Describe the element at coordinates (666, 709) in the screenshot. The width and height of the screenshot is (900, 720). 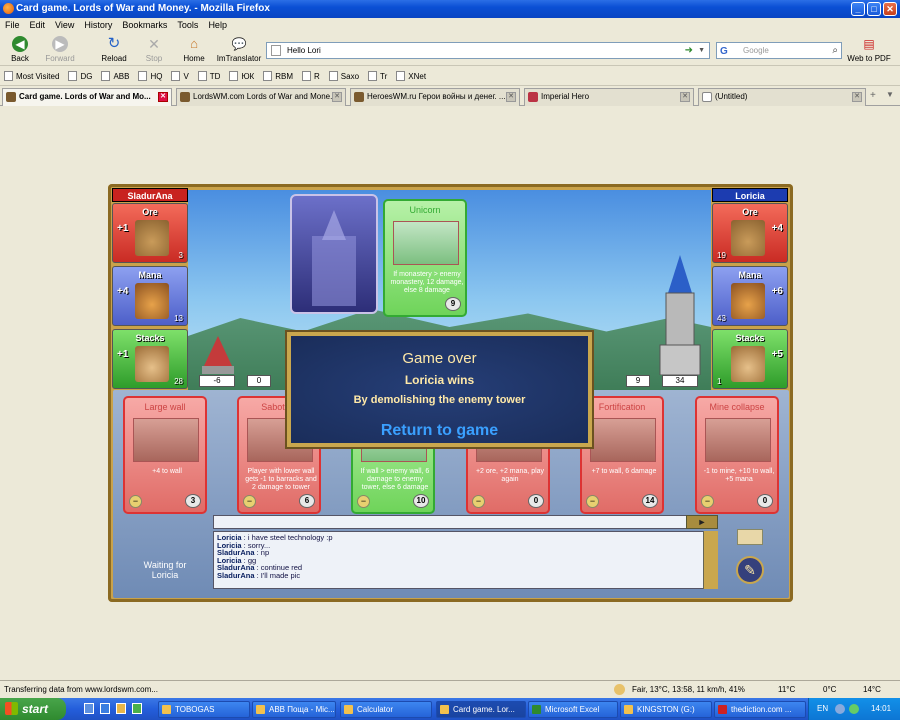
I see `task-kingston: KINGSTON (G:)` at that location.